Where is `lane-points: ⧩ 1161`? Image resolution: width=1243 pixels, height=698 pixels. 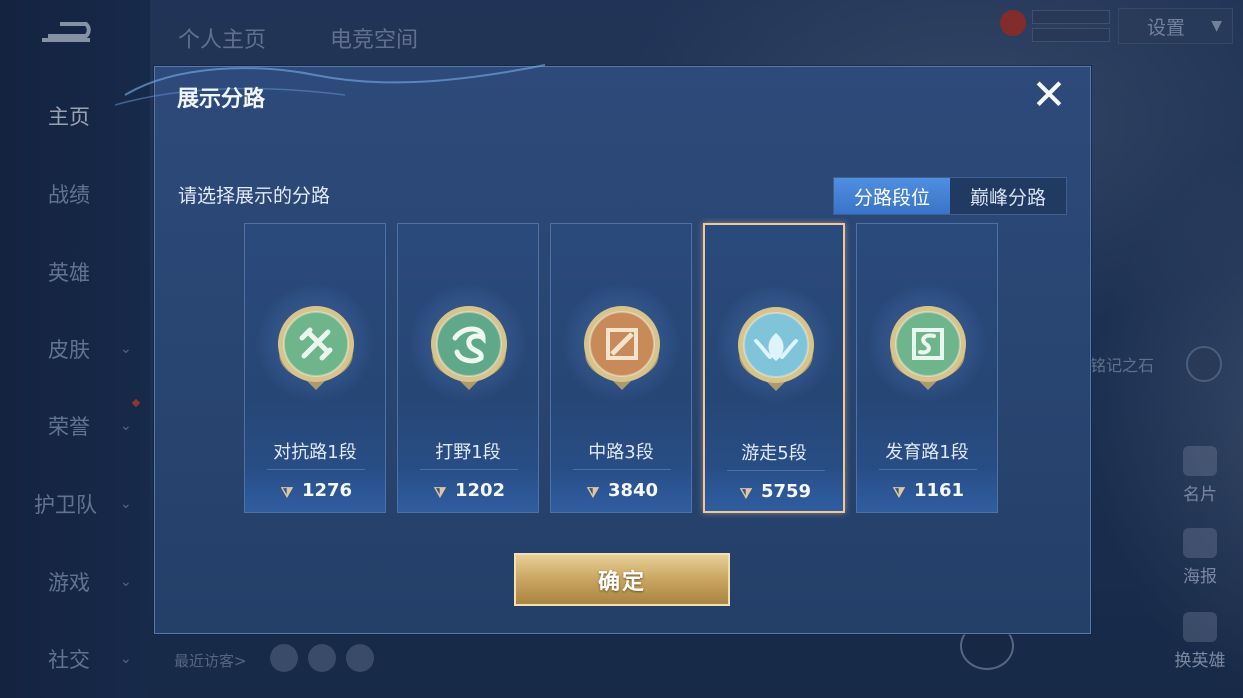 lane-points: ⧩ 1161 is located at coordinates (927, 490).